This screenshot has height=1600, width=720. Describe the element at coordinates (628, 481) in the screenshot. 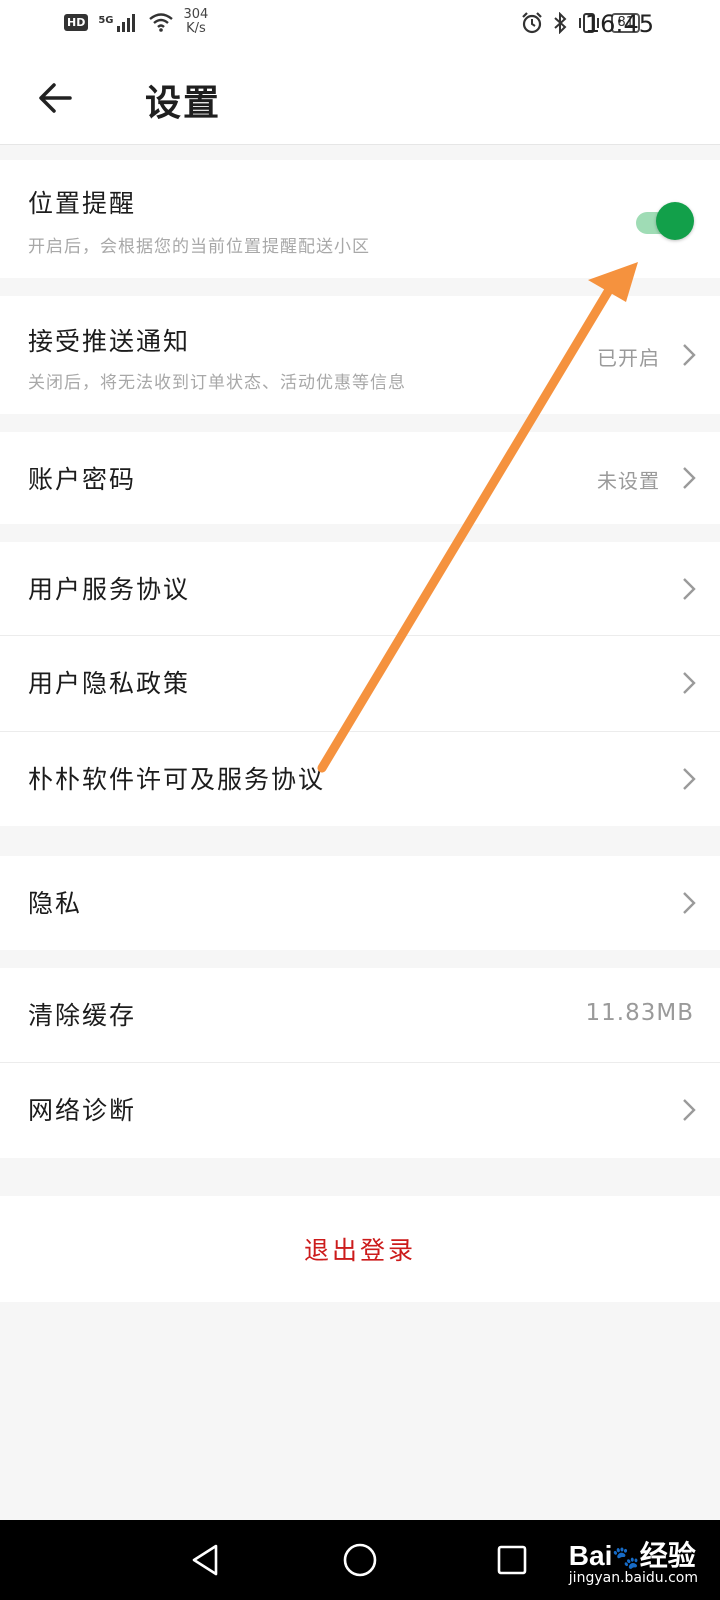

I see `account-password-value: 未设置` at that location.